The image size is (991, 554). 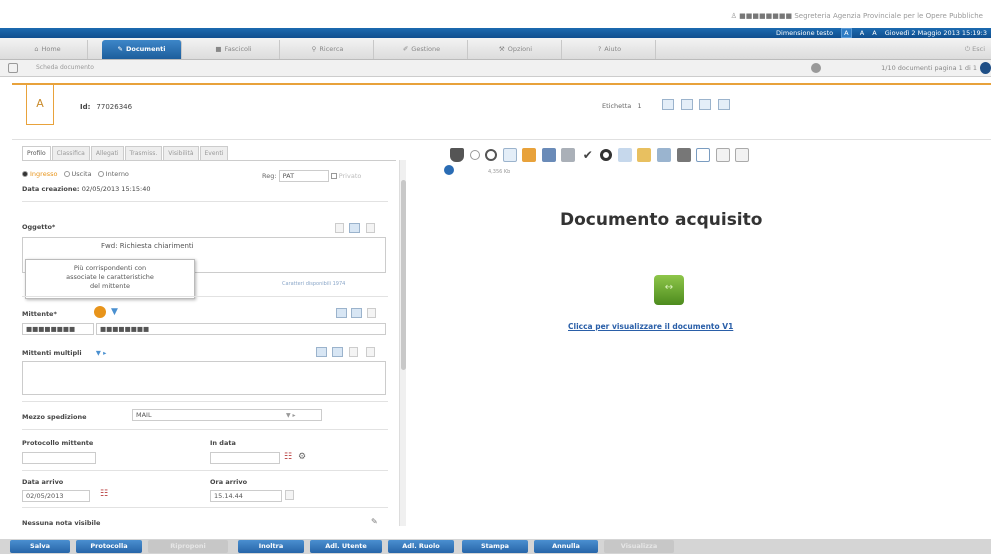 What do you see at coordinates (501, 49) in the screenshot?
I see `wrench-icon: ⚒` at bounding box center [501, 49].